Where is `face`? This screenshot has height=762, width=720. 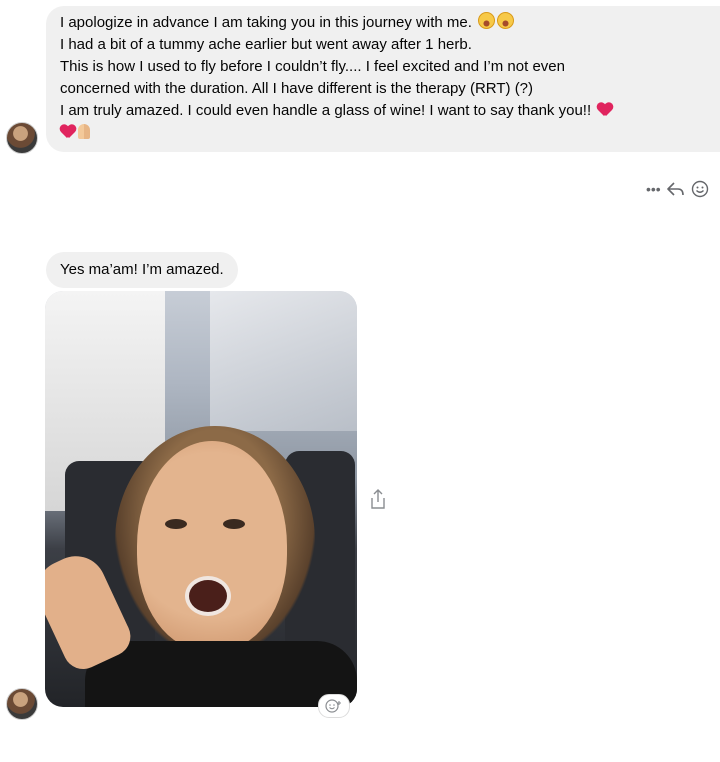 face is located at coordinates (212, 546).